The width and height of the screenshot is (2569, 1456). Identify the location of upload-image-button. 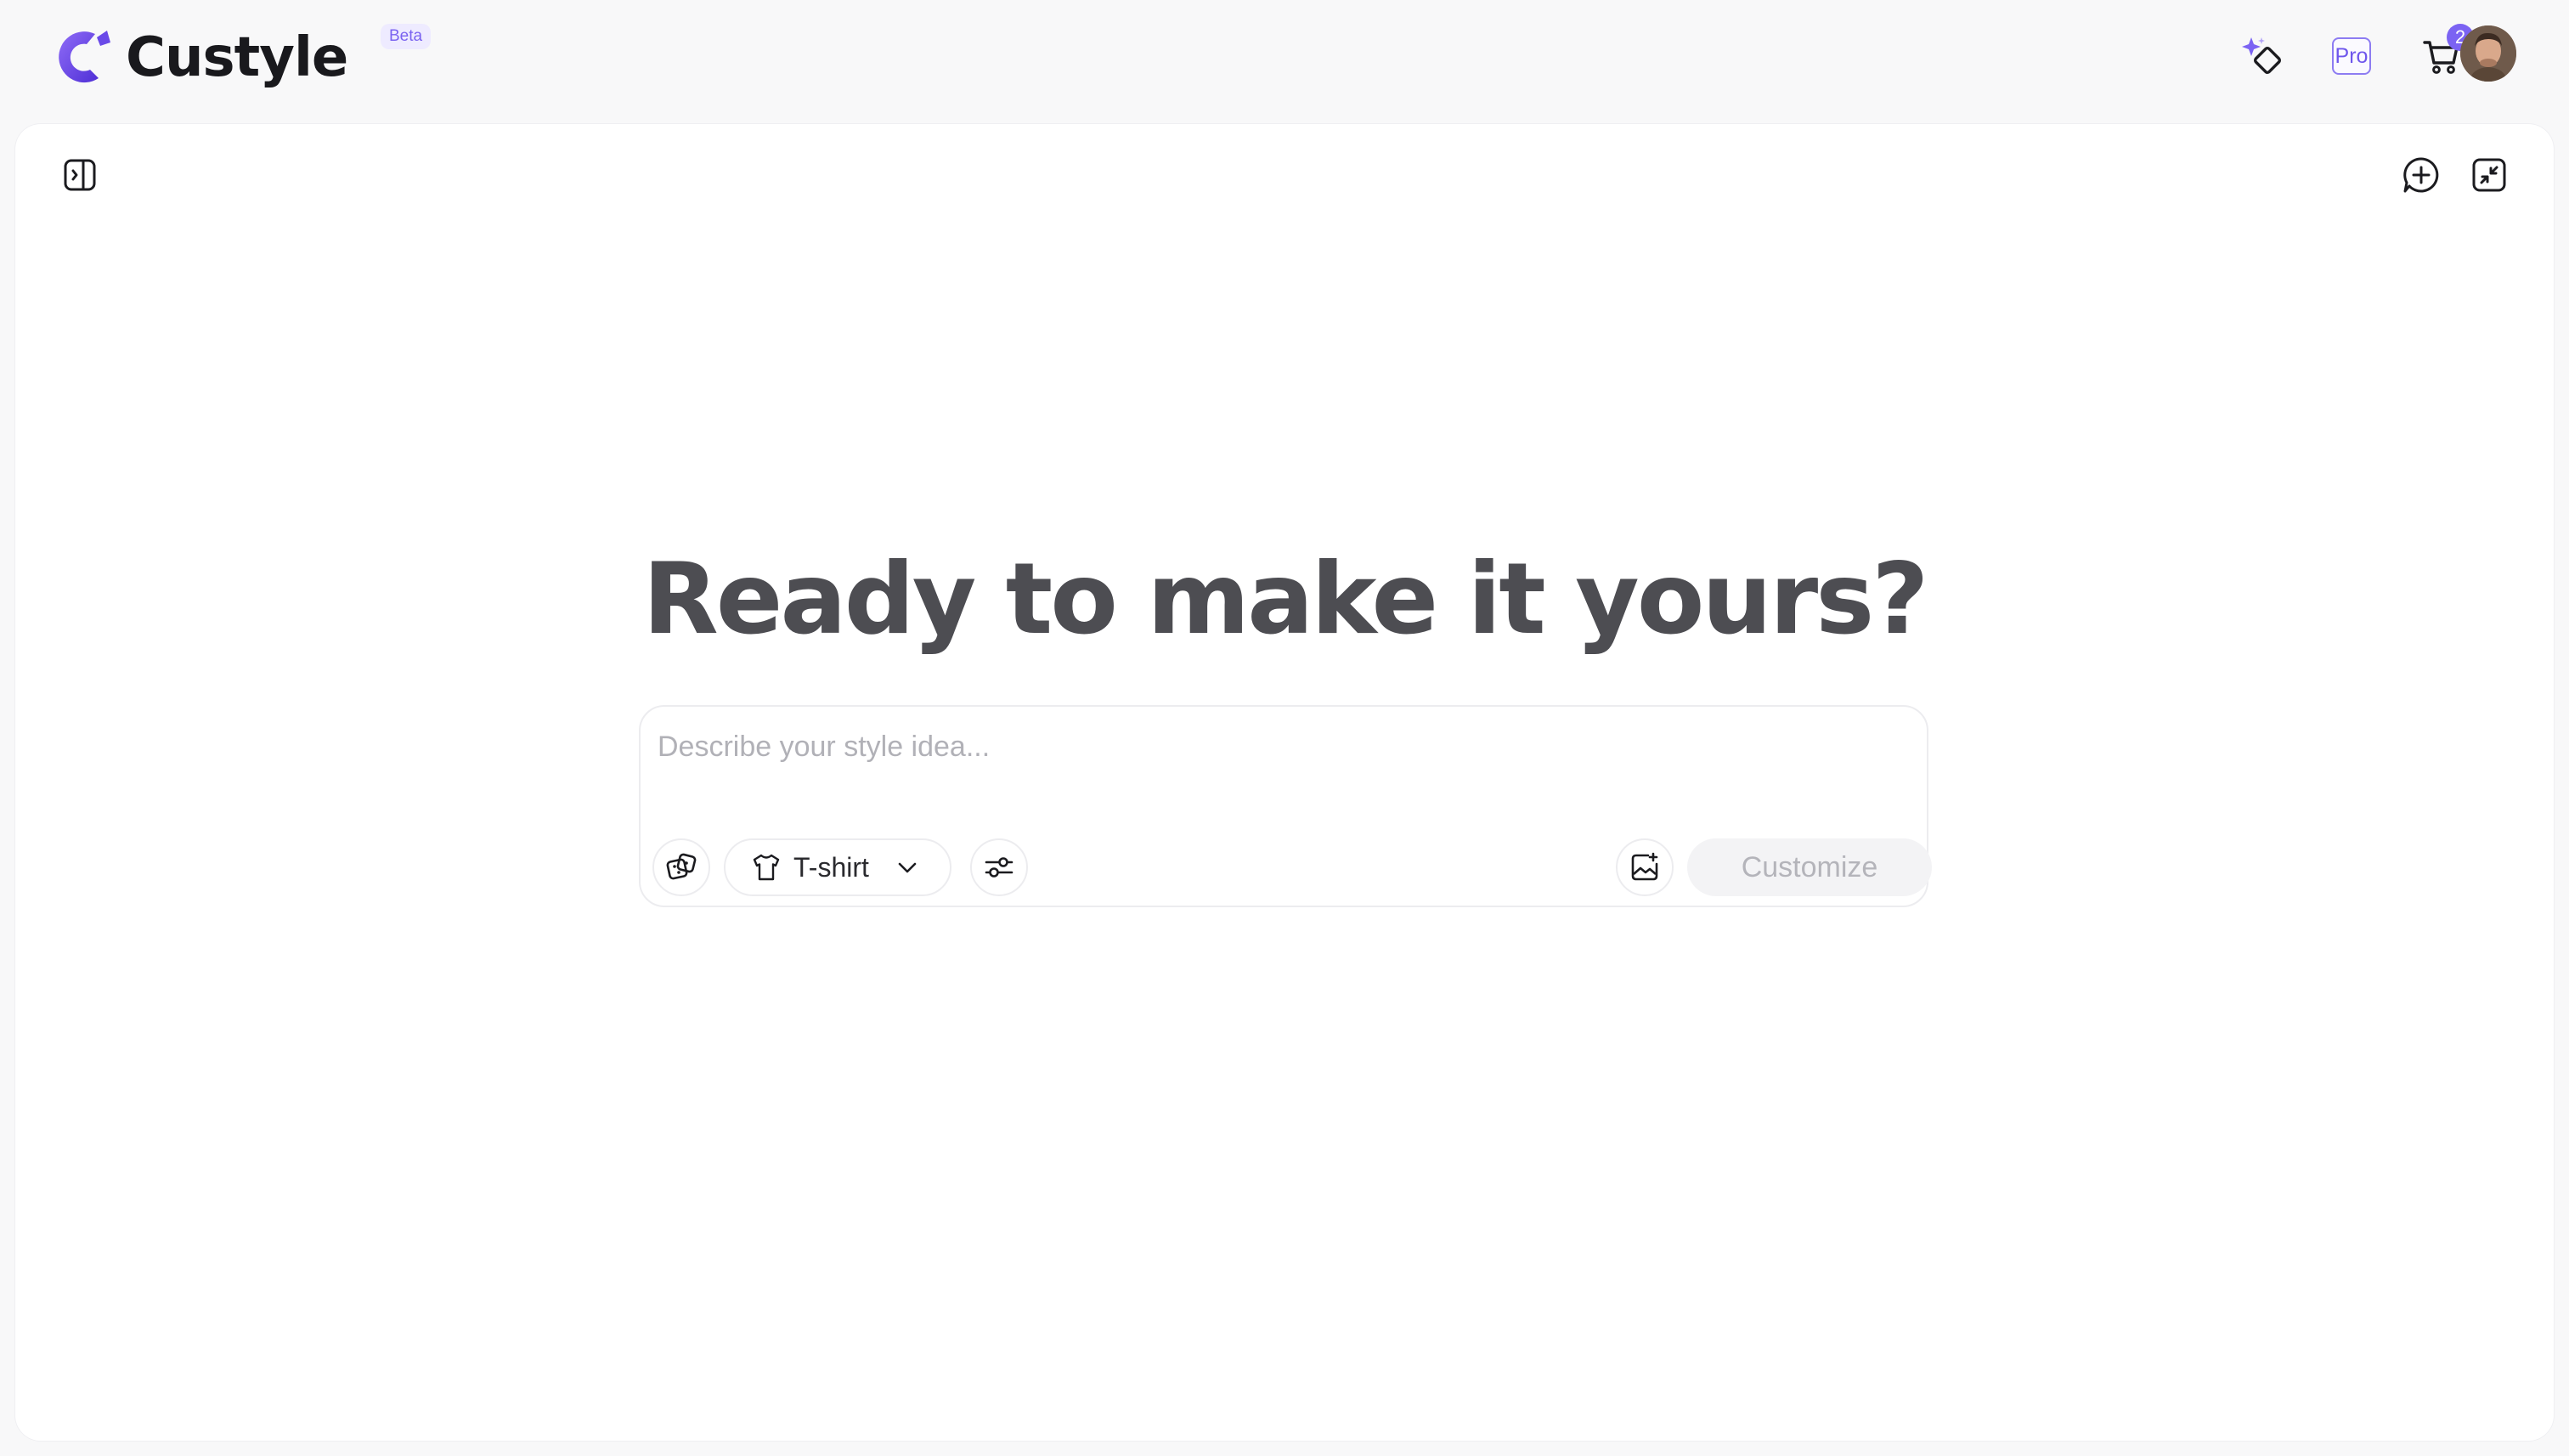
(1645, 867).